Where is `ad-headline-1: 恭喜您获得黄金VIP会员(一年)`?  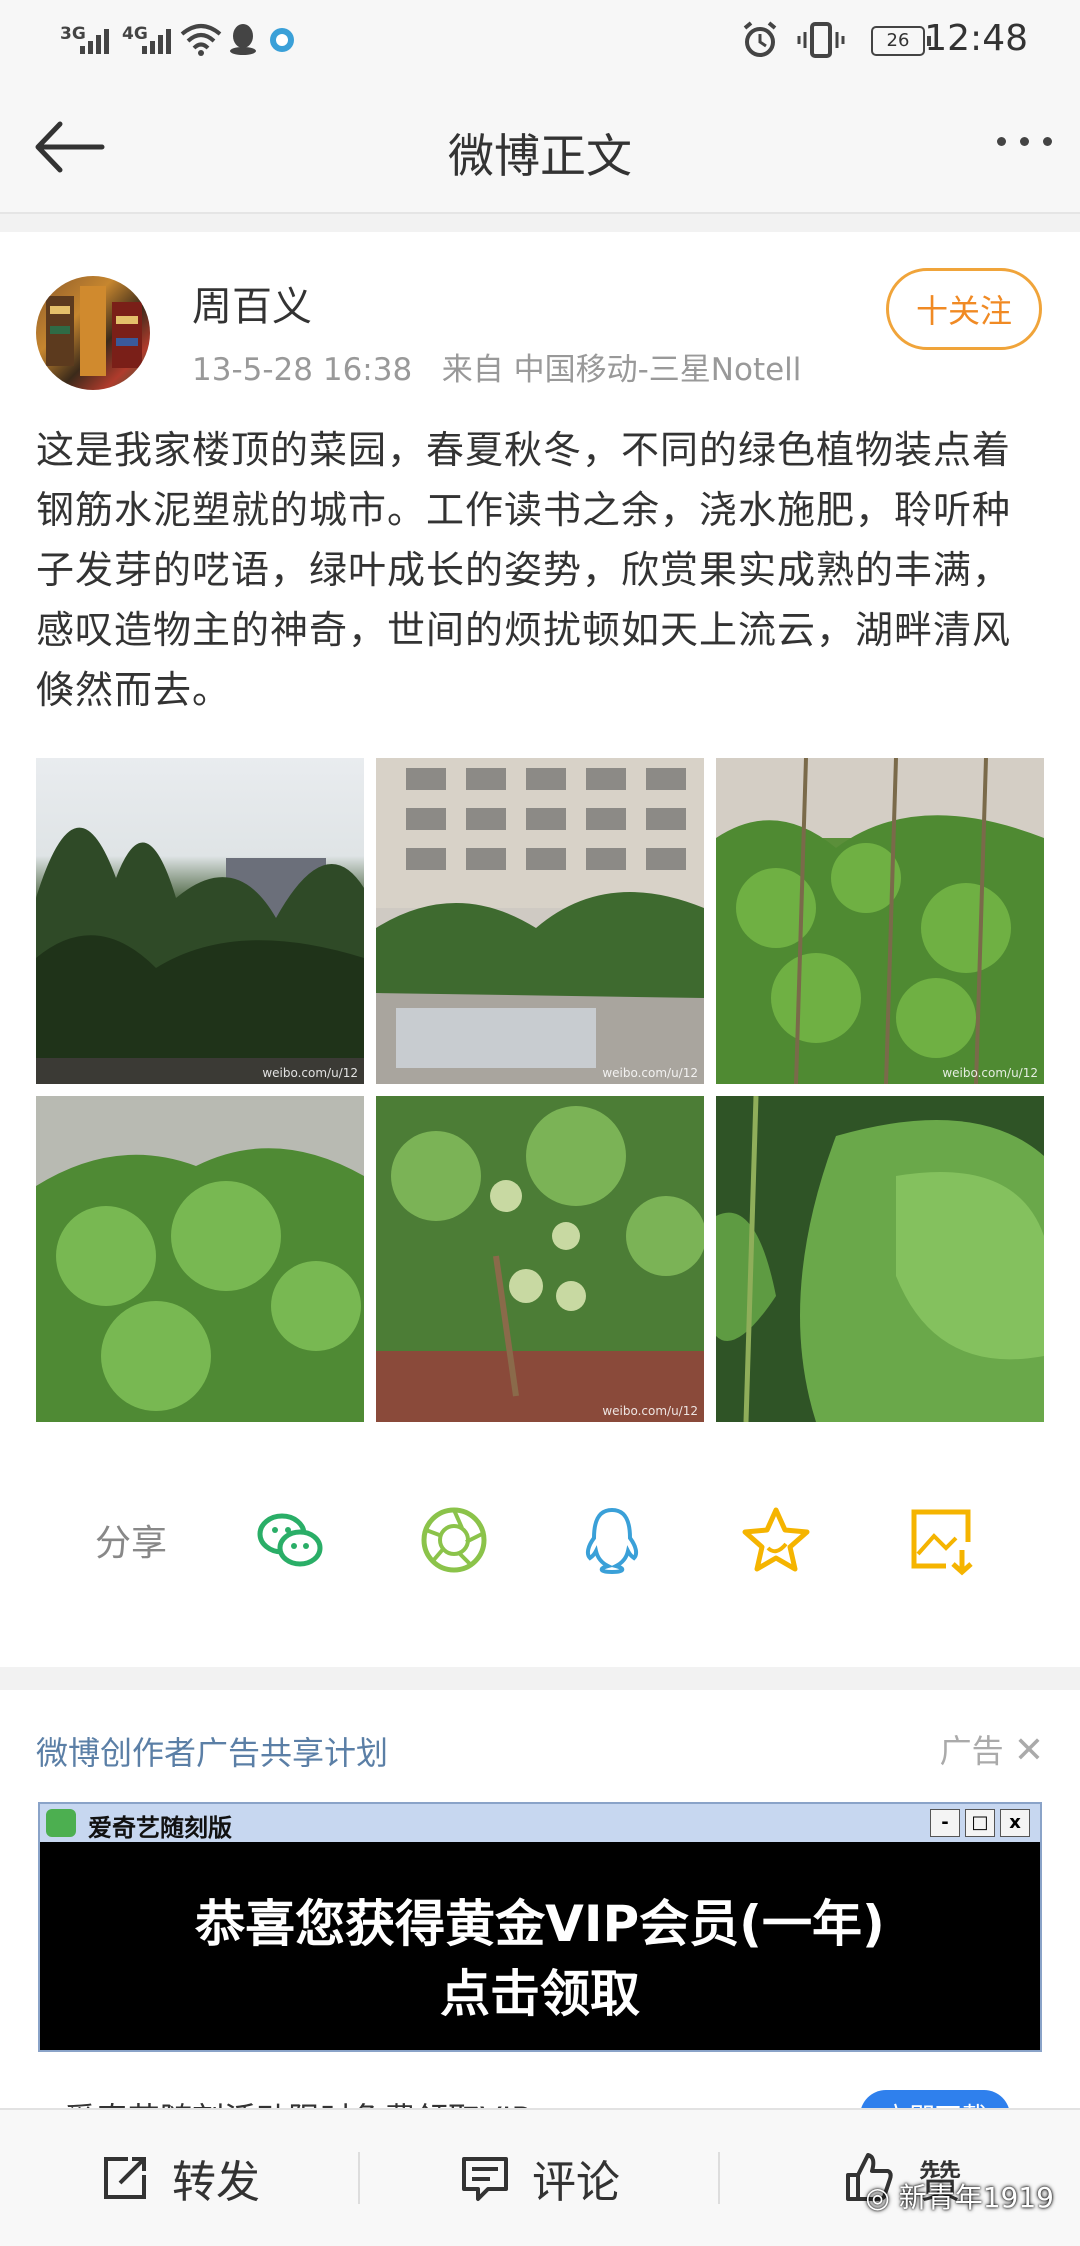 ad-headline-1: 恭喜您获得黄金VIP会员(一年) is located at coordinates (540, 1924).